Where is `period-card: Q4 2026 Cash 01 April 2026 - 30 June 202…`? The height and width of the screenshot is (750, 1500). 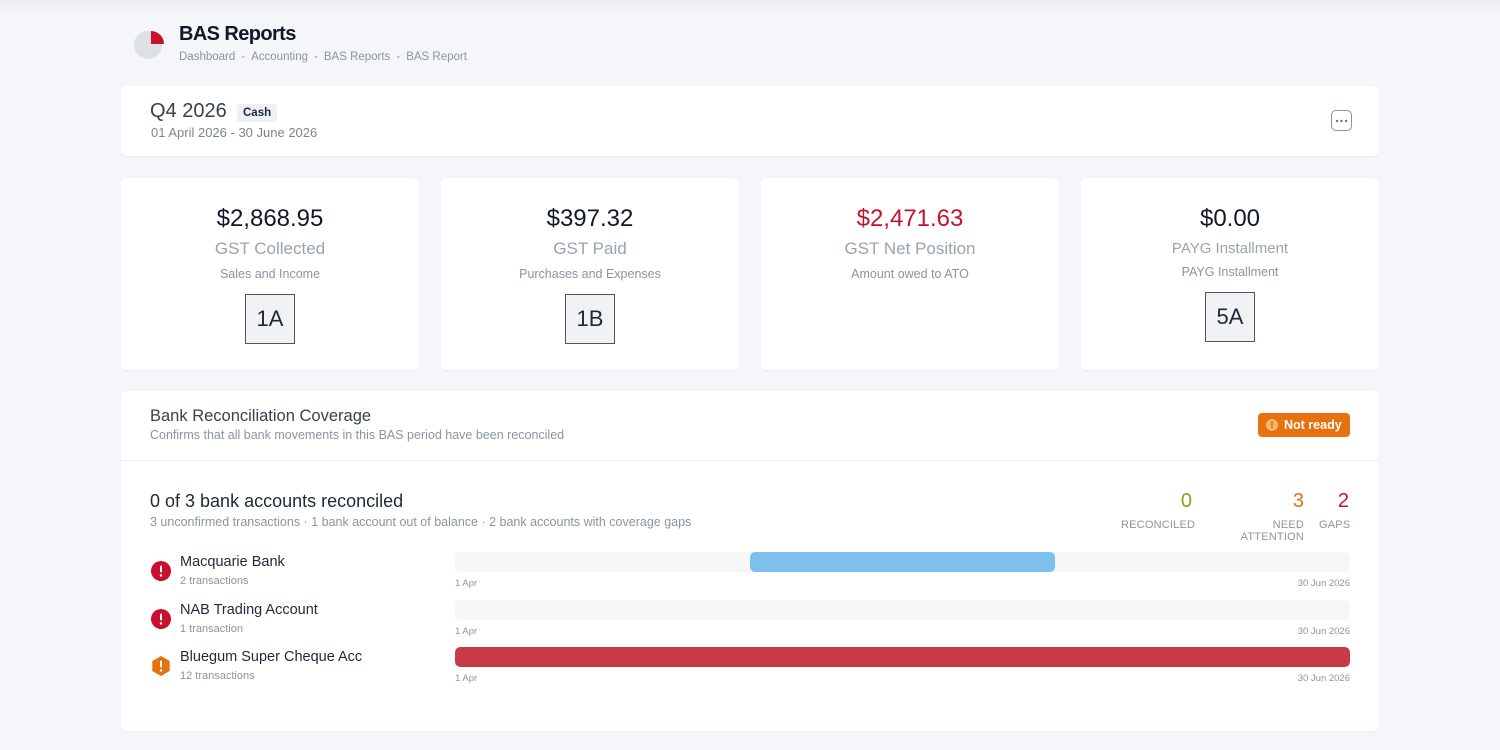
period-card: Q4 2026 Cash 01 April 2026 - 30 June 202… is located at coordinates (750, 121).